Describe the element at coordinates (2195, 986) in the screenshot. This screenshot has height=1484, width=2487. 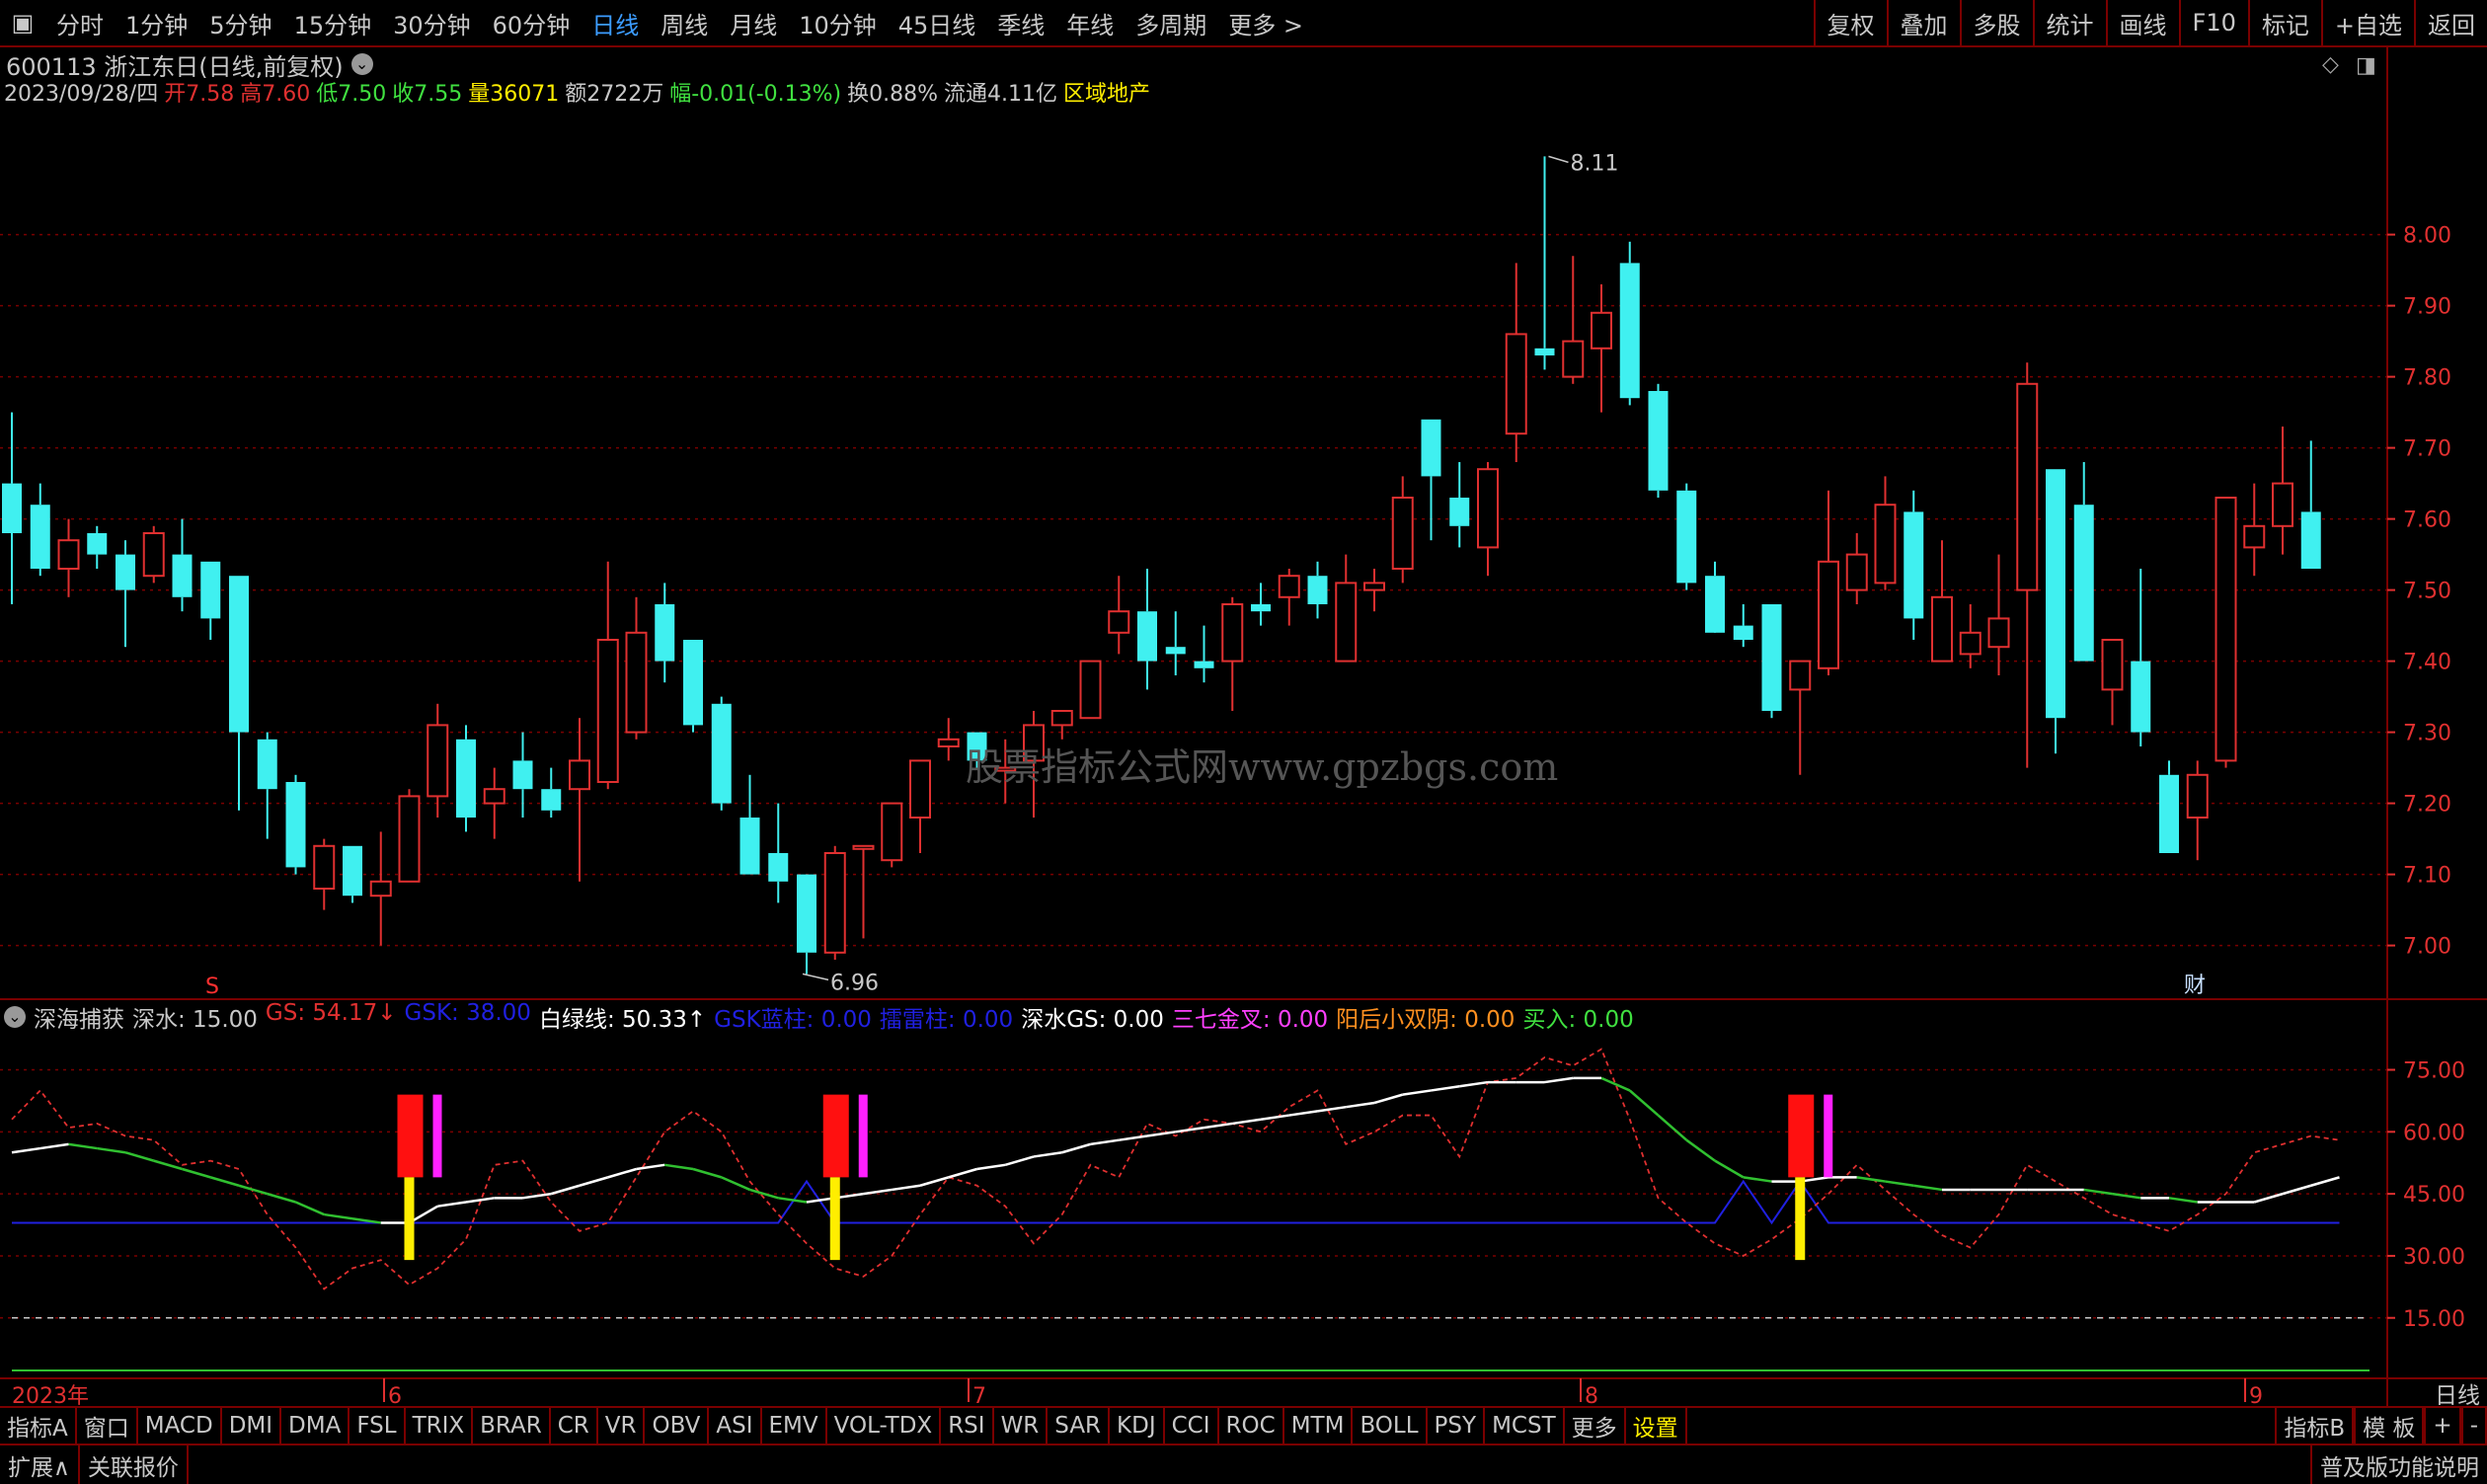
I see `cai-marker: 财` at that location.